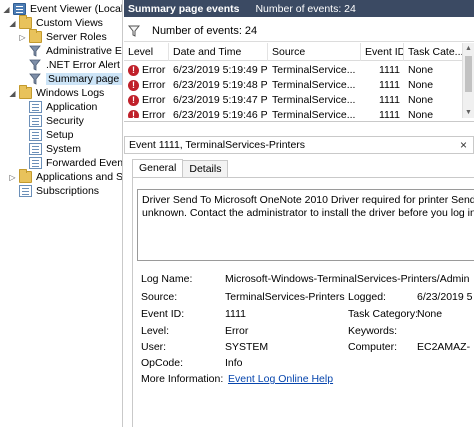 The height and width of the screenshot is (427, 474). What do you see at coordinates (468, 74) in the screenshot?
I see `scrollbar-thumb` at bounding box center [468, 74].